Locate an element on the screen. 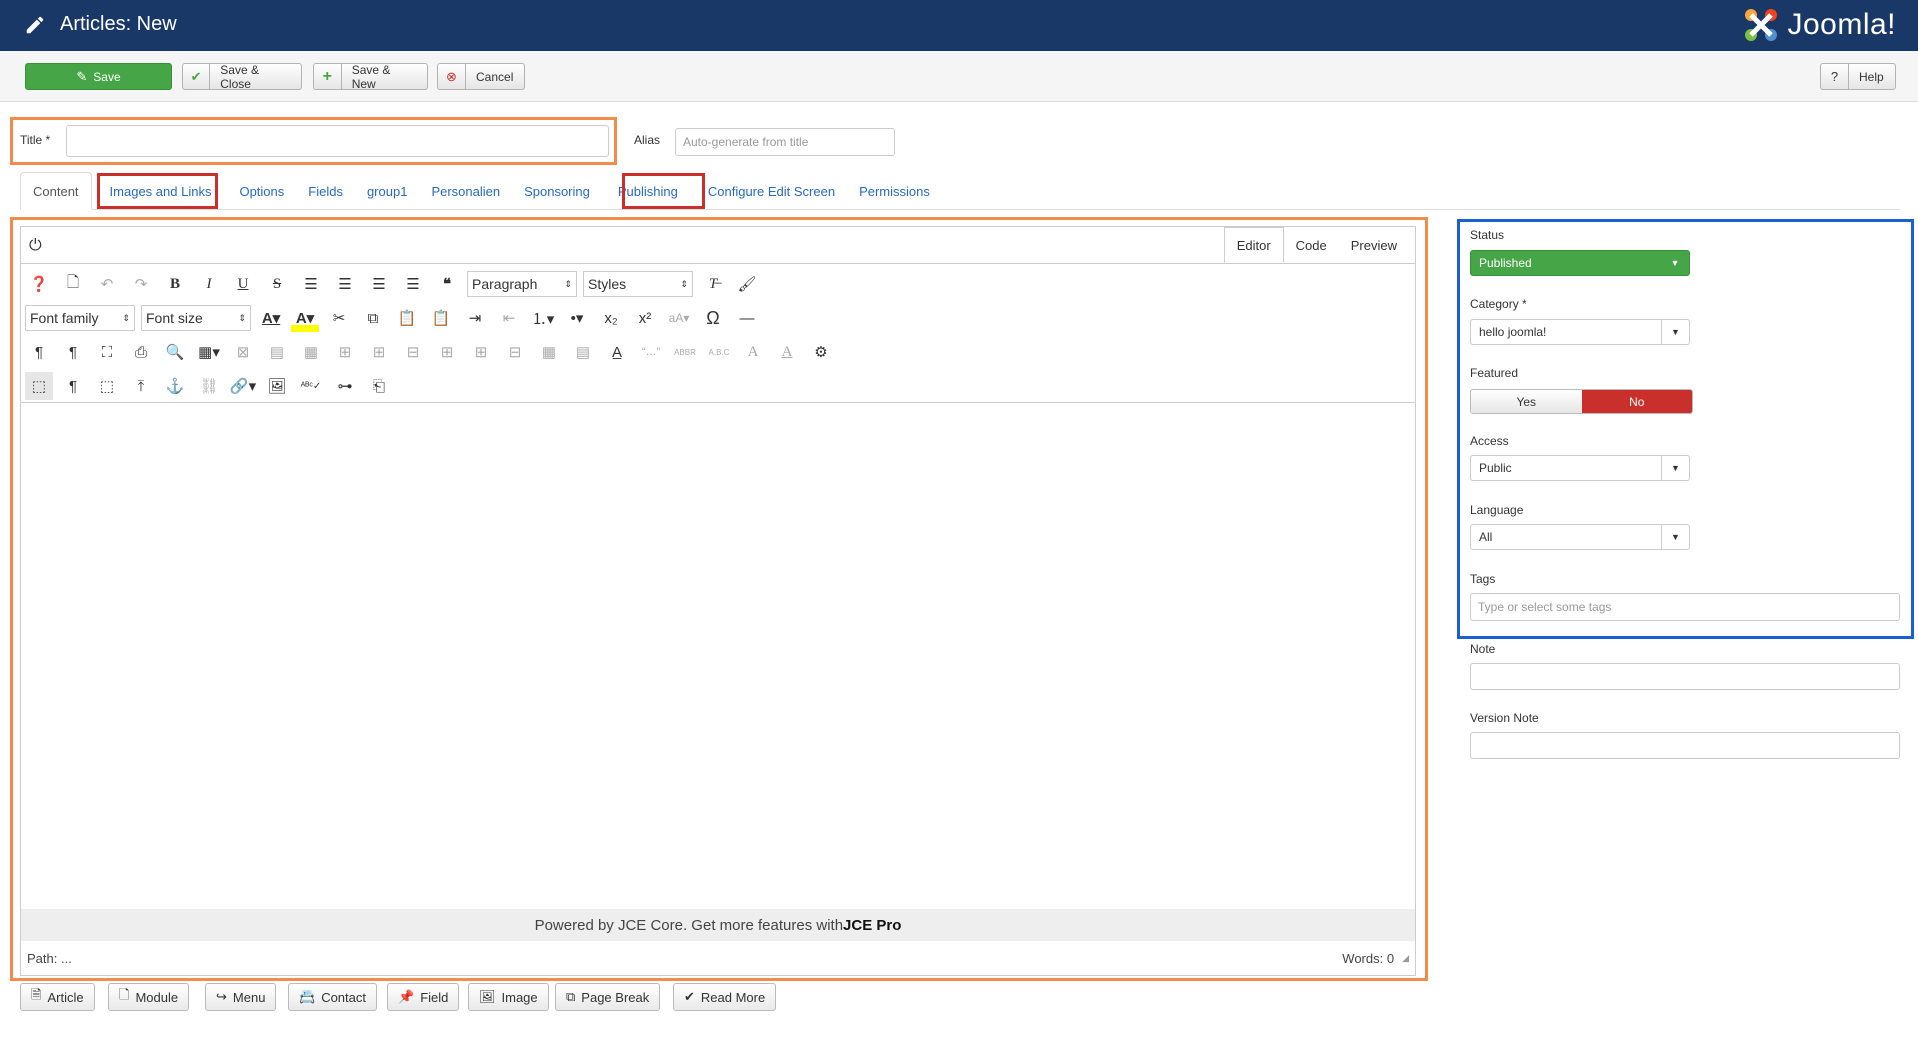  copy-icon: ⧉ is located at coordinates (373, 318).